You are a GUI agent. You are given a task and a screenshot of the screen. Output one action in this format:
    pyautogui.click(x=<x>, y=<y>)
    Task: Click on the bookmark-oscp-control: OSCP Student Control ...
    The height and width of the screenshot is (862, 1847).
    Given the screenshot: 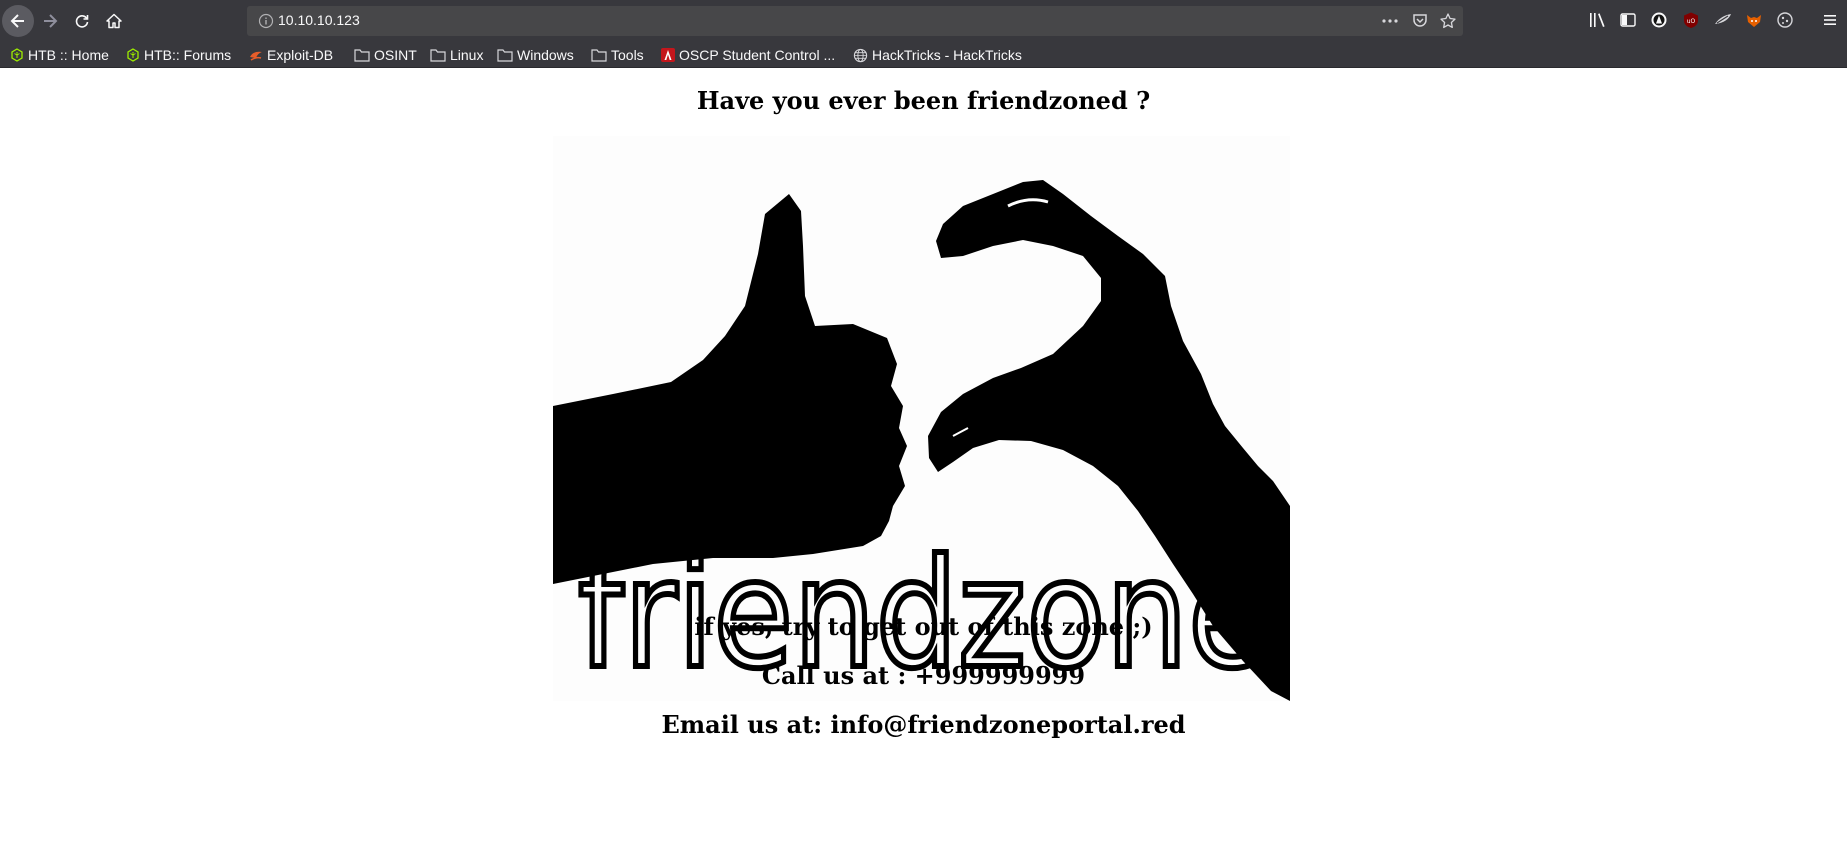 What is the action you would take?
    pyautogui.click(x=748, y=55)
    